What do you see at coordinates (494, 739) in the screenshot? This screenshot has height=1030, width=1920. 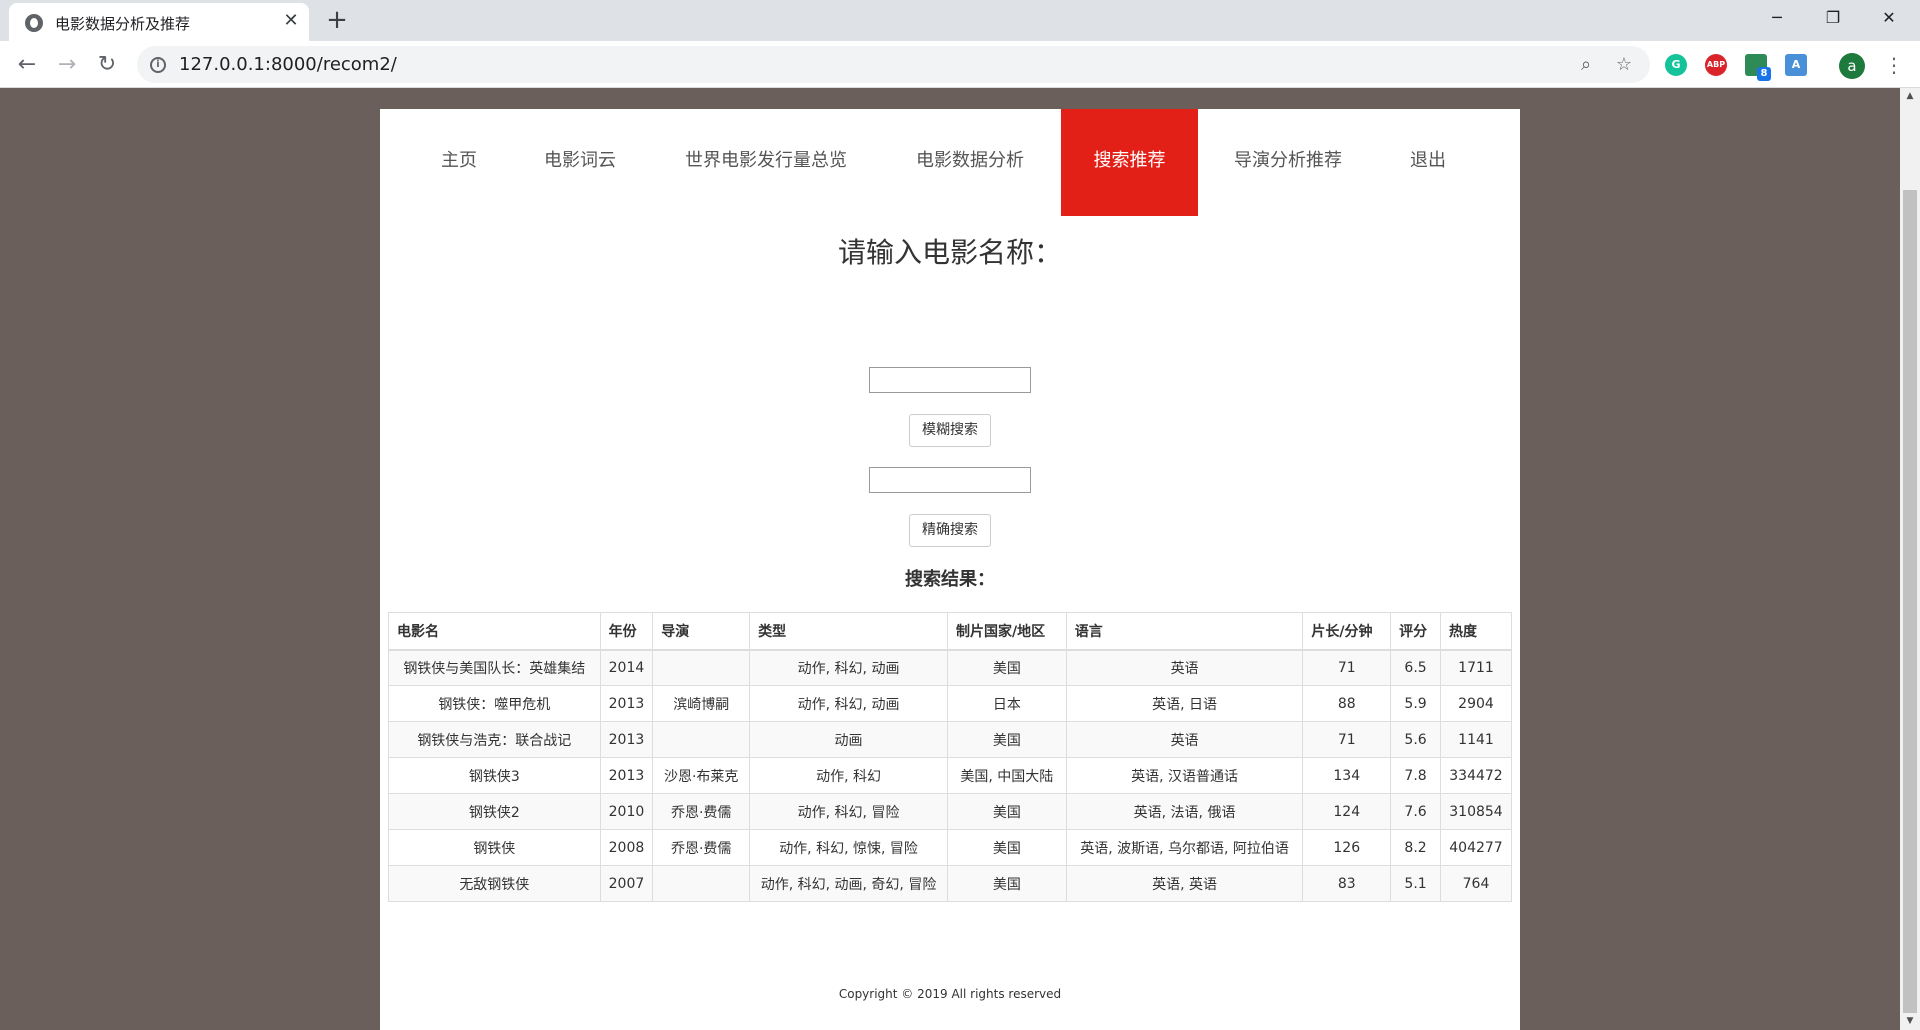 I see `cell-title: 钢铁侠与浩克：联合战记` at bounding box center [494, 739].